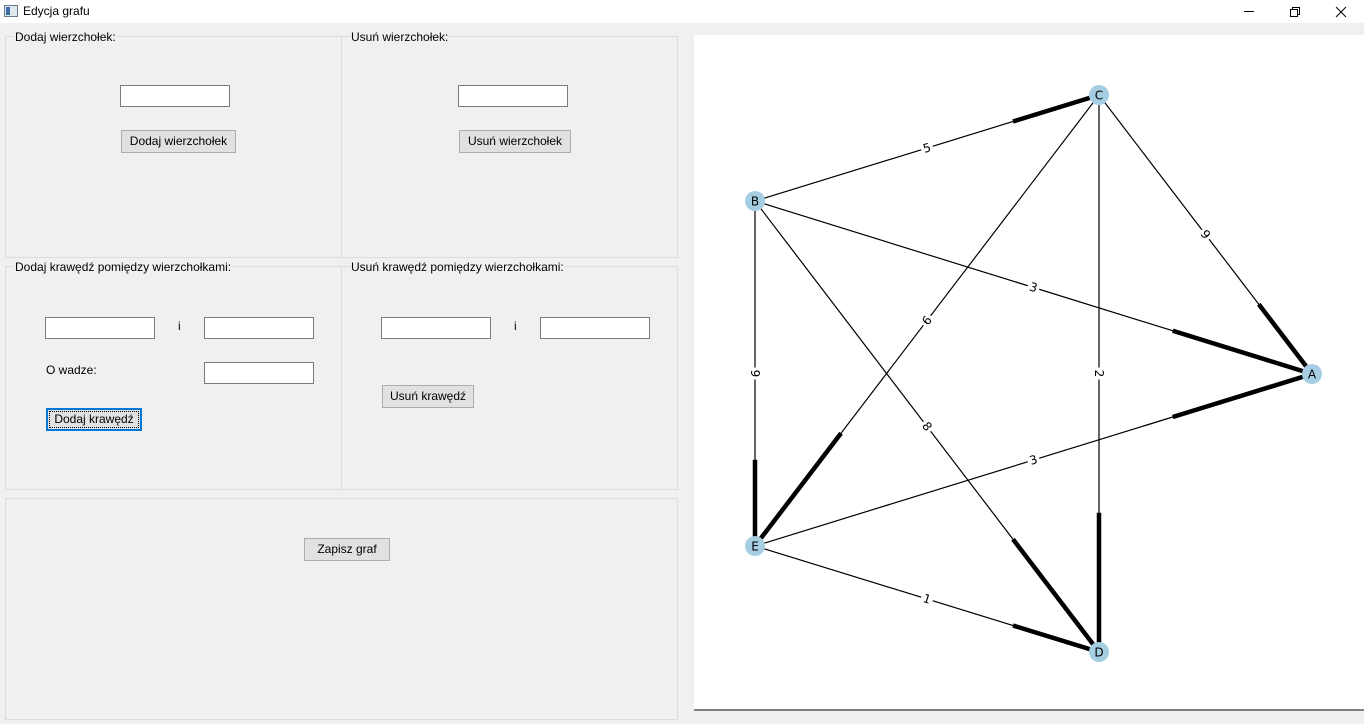 The width and height of the screenshot is (1364, 724). Describe the element at coordinates (71, 370) in the screenshot. I see `weight-label: O wadze:` at that location.